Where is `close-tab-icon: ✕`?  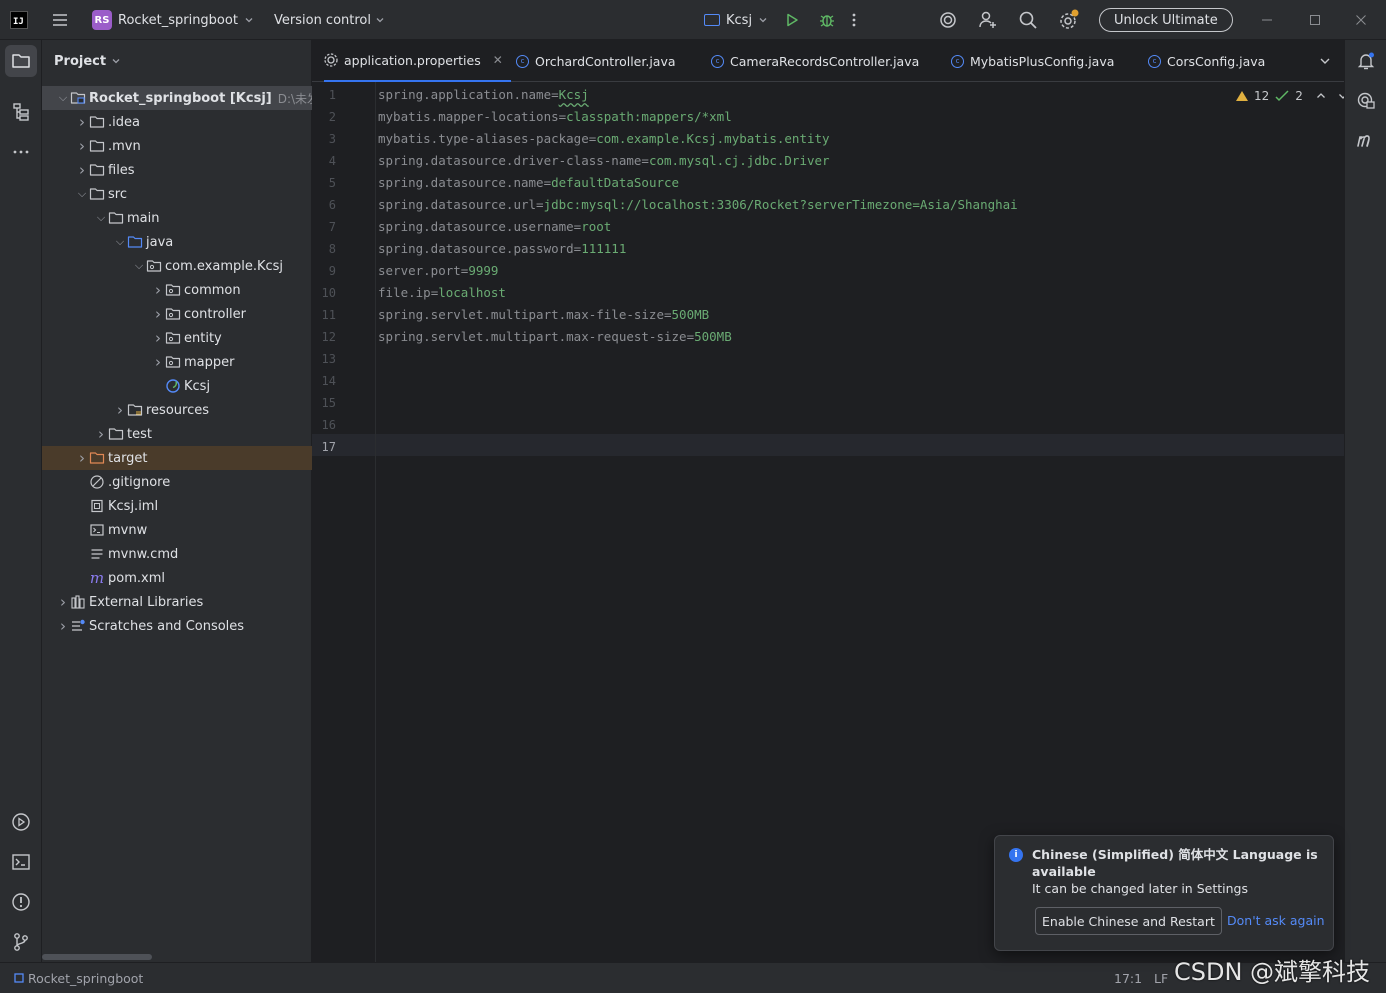 close-tab-icon: ✕ is located at coordinates (498, 60).